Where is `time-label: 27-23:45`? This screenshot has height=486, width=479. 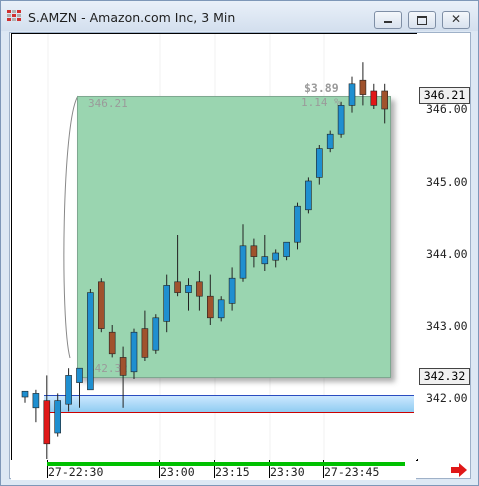
time-label: 27-23:45 is located at coordinates (352, 472).